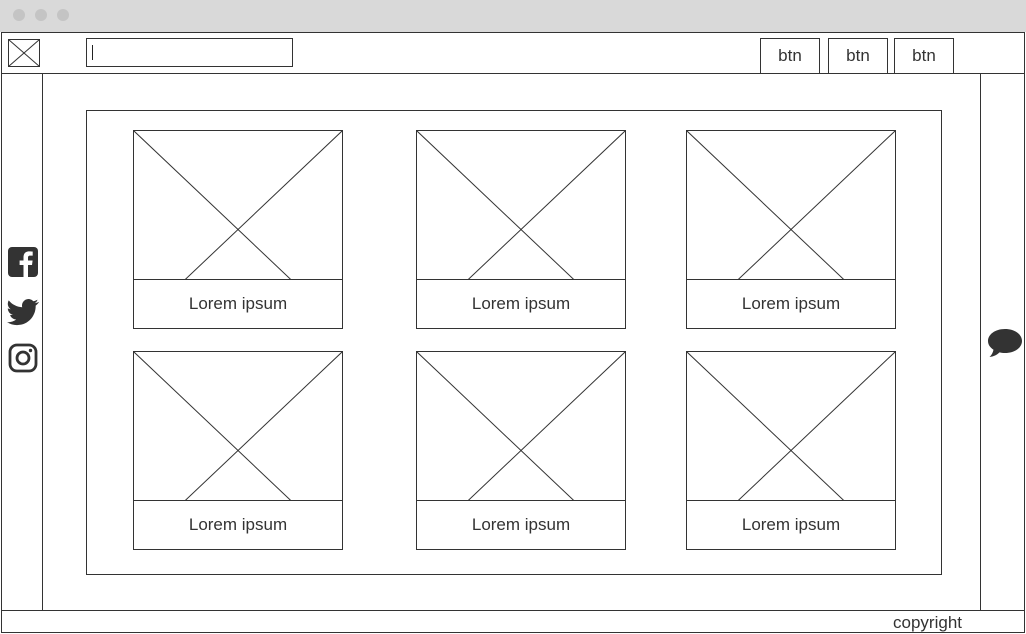  Describe the element at coordinates (23, 262) in the screenshot. I see `facebook-icon` at that location.